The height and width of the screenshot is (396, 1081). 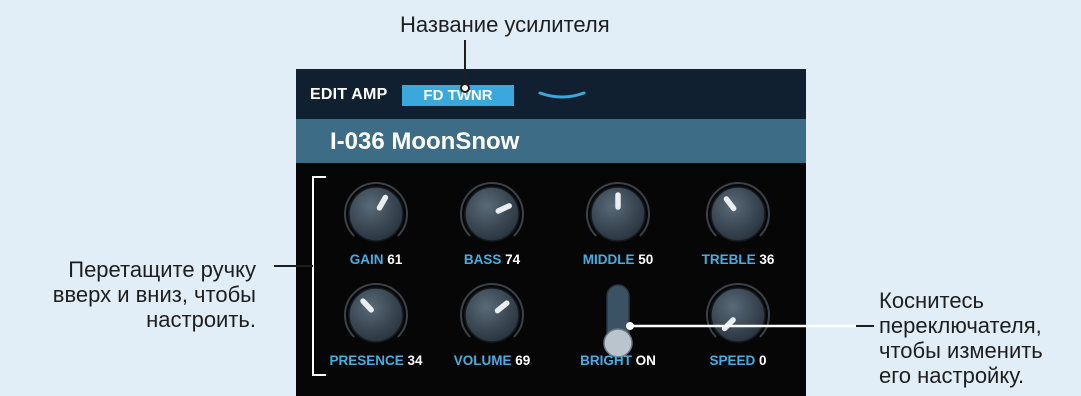 What do you see at coordinates (523, 360) in the screenshot?
I see `param-value: 69` at bounding box center [523, 360].